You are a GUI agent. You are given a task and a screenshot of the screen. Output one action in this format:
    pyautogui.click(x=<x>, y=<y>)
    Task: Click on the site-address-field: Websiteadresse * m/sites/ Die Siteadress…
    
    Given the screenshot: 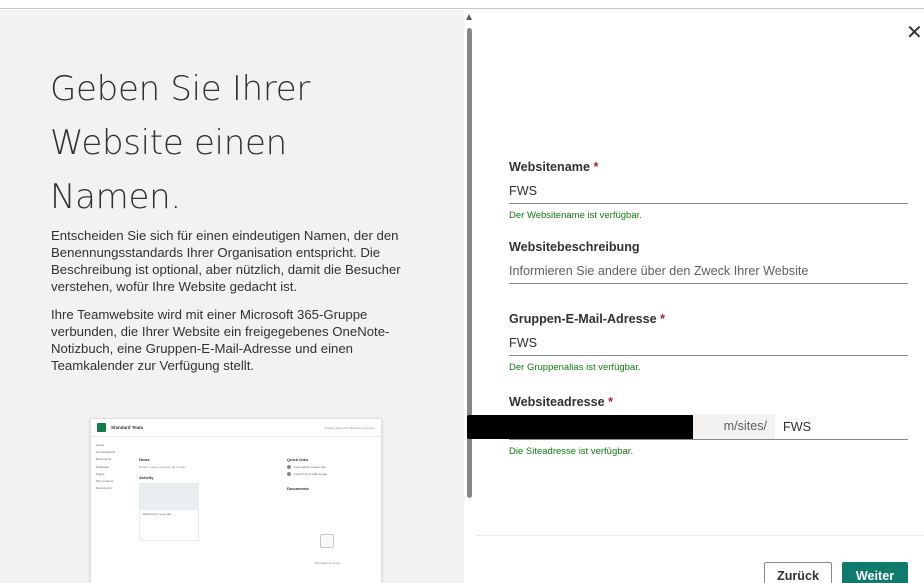 What is the action you would take?
    pyautogui.click(x=687, y=426)
    